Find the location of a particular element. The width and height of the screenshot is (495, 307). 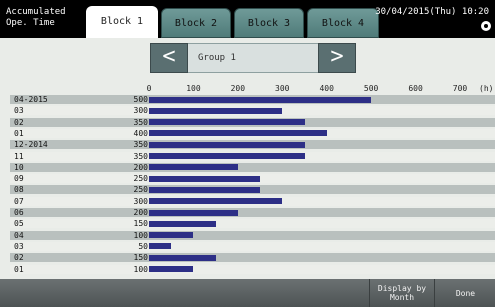

row-period-label: 10 is located at coordinates (19, 167).